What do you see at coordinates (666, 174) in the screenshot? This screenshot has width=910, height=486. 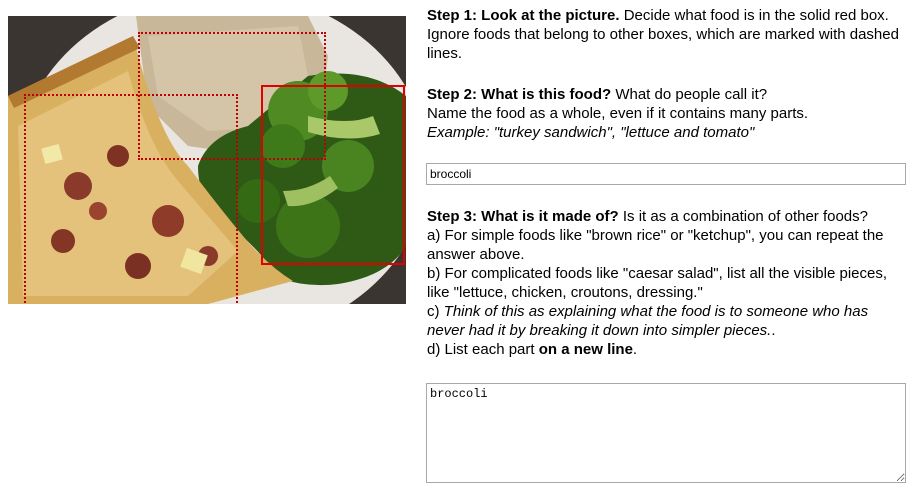 I see `food-name-input` at bounding box center [666, 174].